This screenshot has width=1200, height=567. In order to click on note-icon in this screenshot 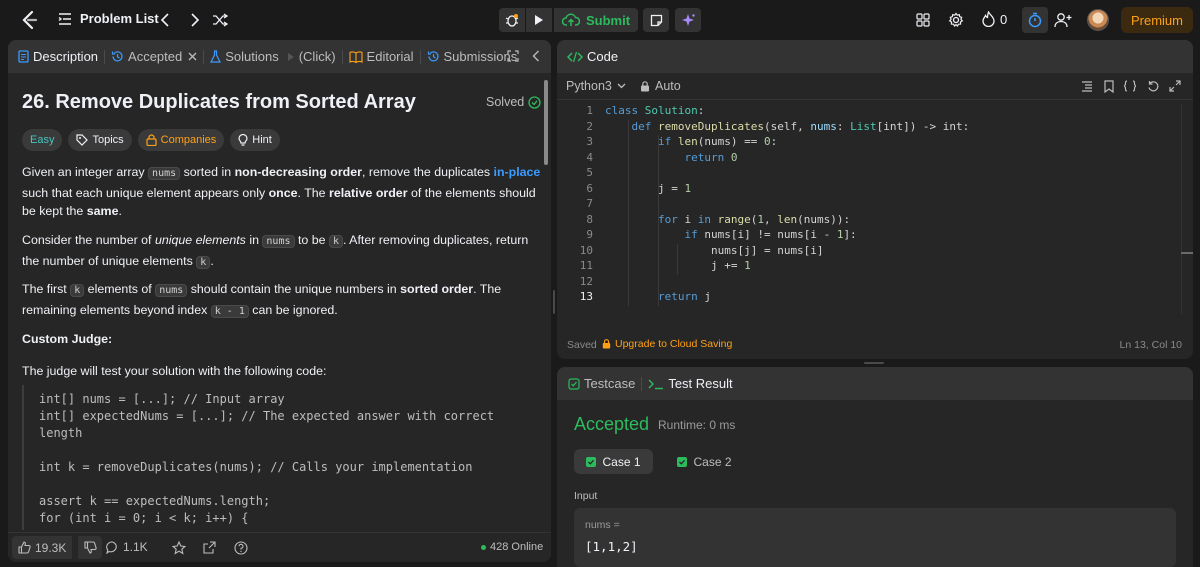, I will do `click(656, 20)`.